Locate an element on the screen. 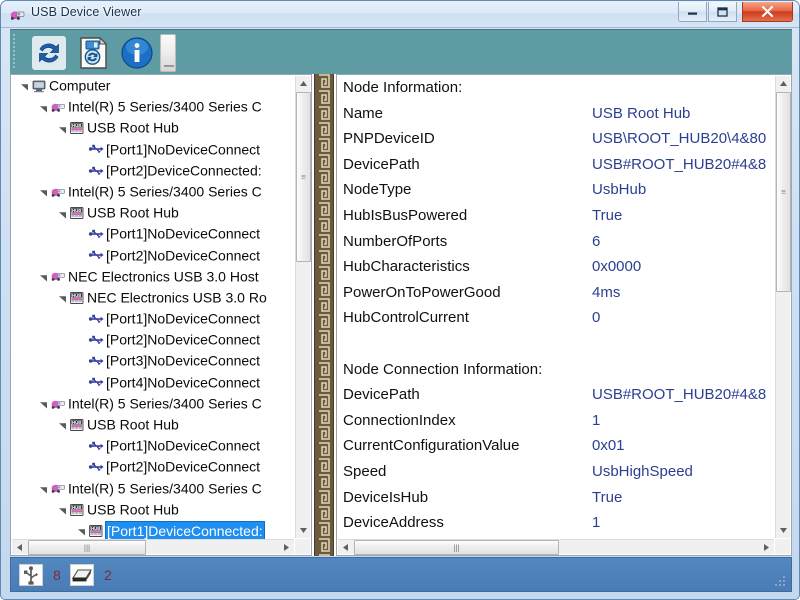 This screenshot has width=800, height=600. details-section-spacer is located at coordinates (557, 344).